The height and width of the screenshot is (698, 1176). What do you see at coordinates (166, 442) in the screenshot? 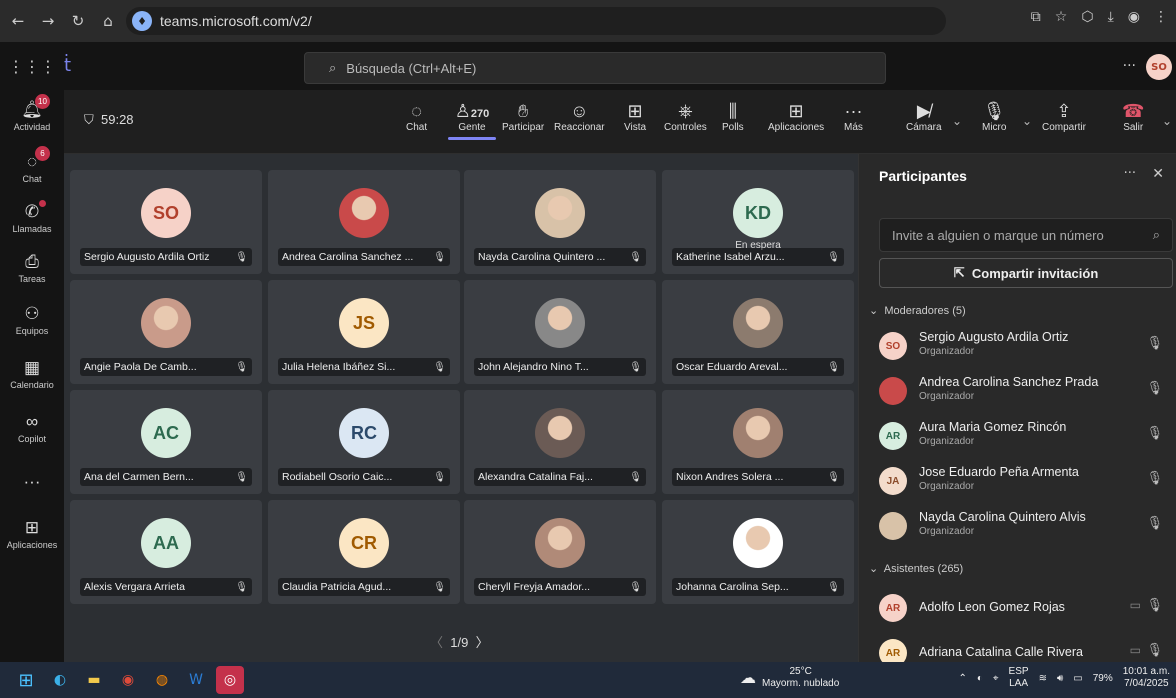
I see `video-tile: AC Ana del Carmen Bern... 🎙︎` at bounding box center [166, 442].